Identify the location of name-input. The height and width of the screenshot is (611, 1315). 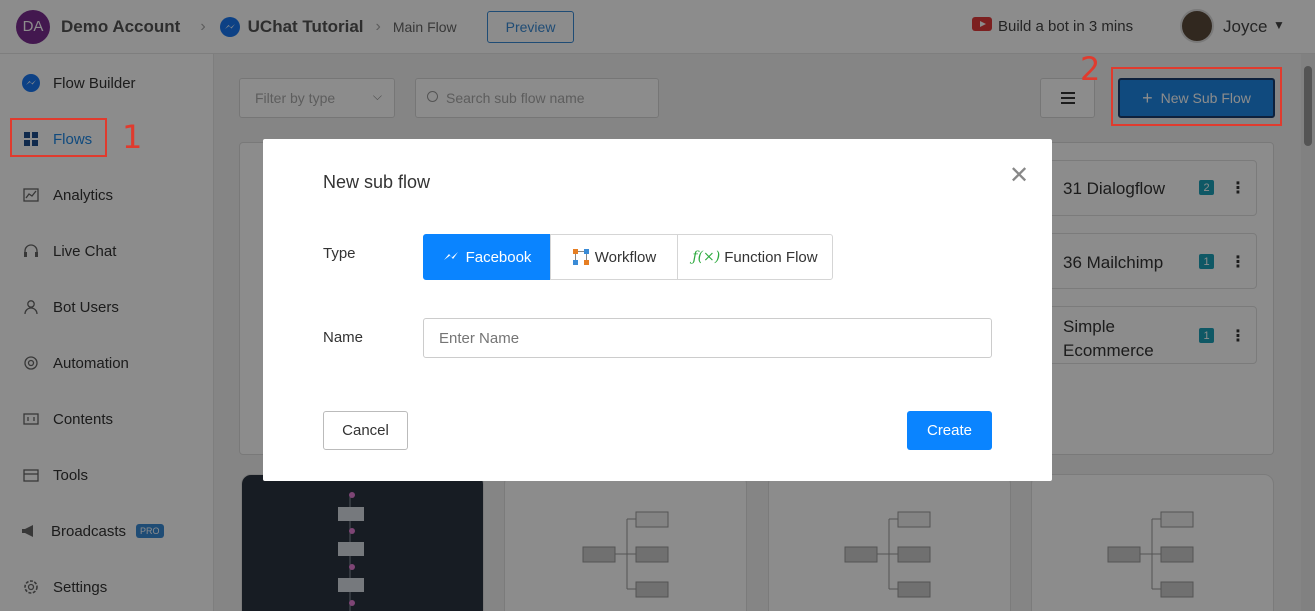
(707, 338).